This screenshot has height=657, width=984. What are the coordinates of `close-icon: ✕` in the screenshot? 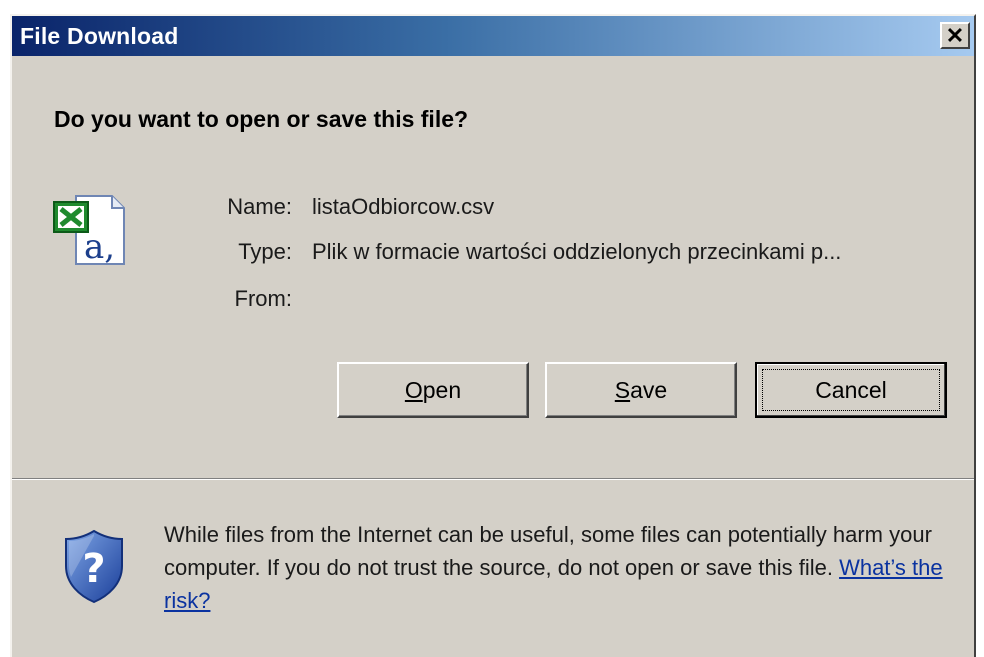 It's located at (955, 35).